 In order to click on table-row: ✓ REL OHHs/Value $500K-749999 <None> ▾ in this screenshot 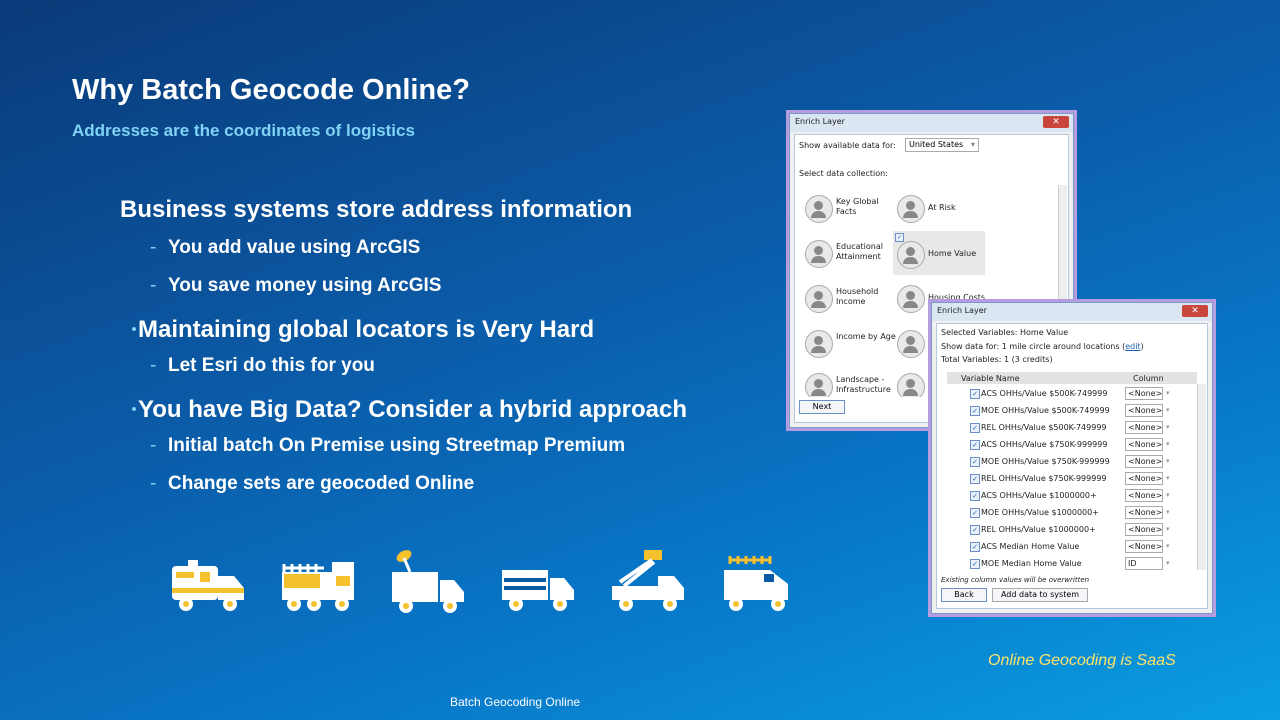, I will do `click(1072, 428)`.